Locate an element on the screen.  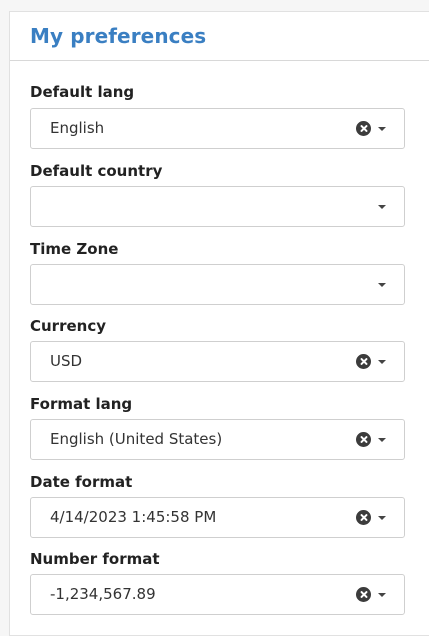
default-lang-select: English is located at coordinates (217, 128).